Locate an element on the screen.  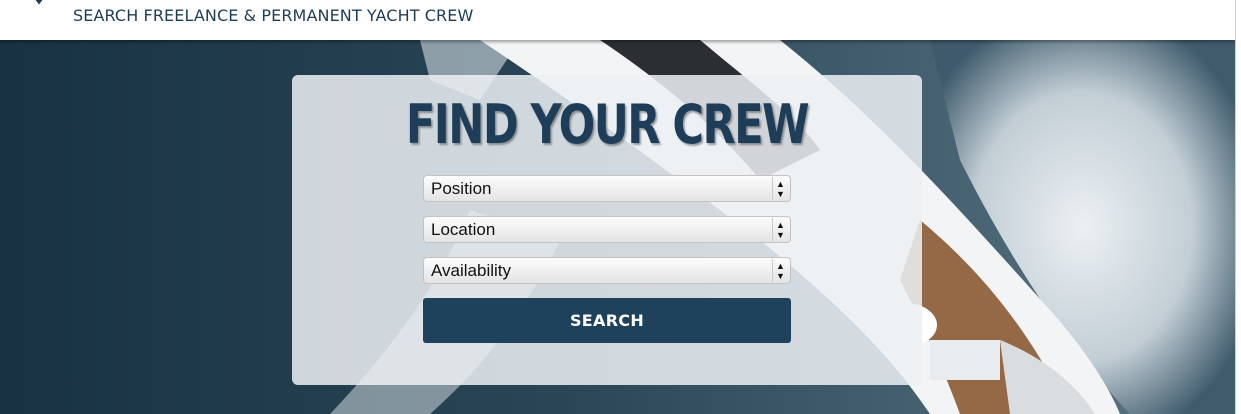
availability-select: Availability ▲ ▼ is located at coordinates (607, 270).